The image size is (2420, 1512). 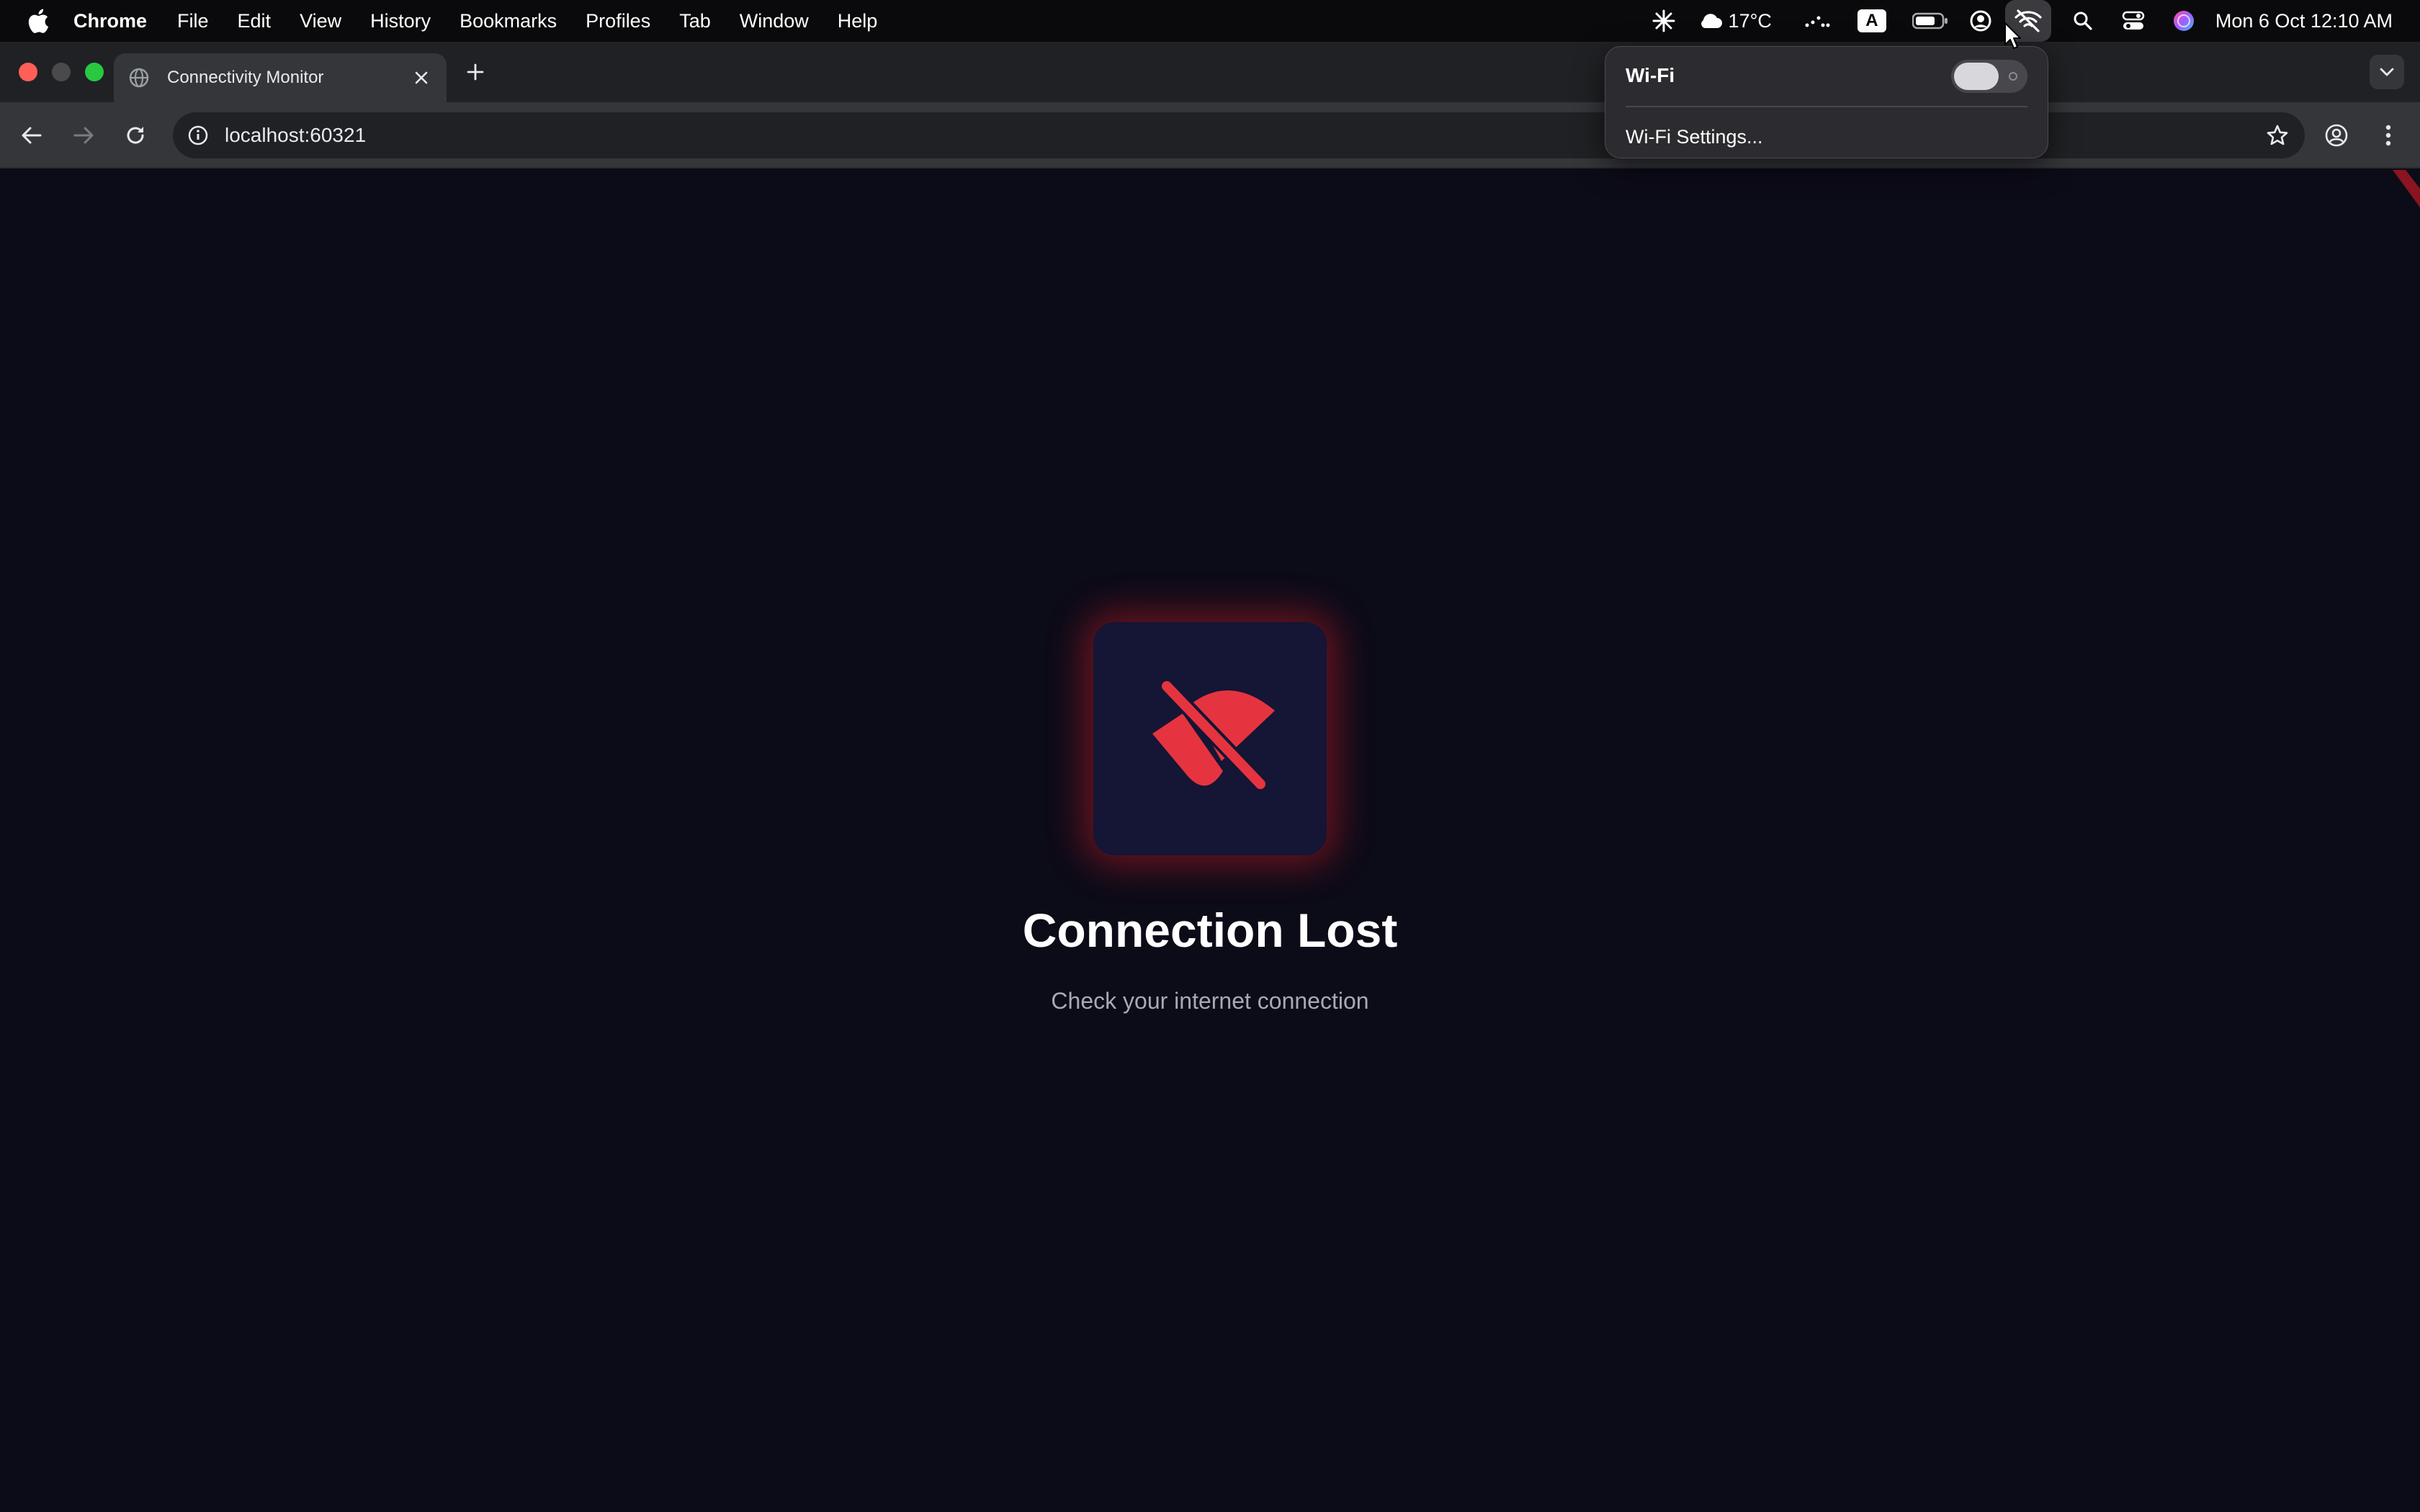 What do you see at coordinates (2012, 36) in the screenshot?
I see `mouse-pointer-icon` at bounding box center [2012, 36].